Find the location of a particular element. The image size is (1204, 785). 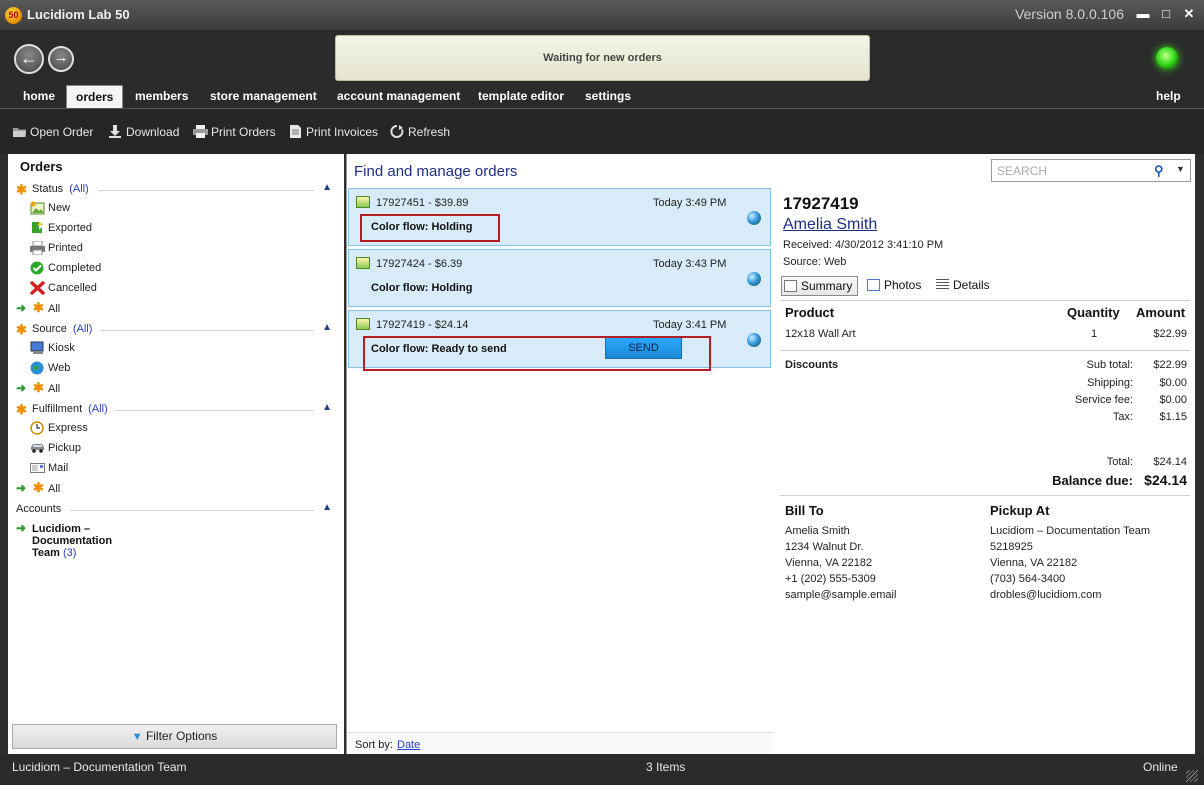

balance-due-value: $24.14 is located at coordinates (1165, 480).